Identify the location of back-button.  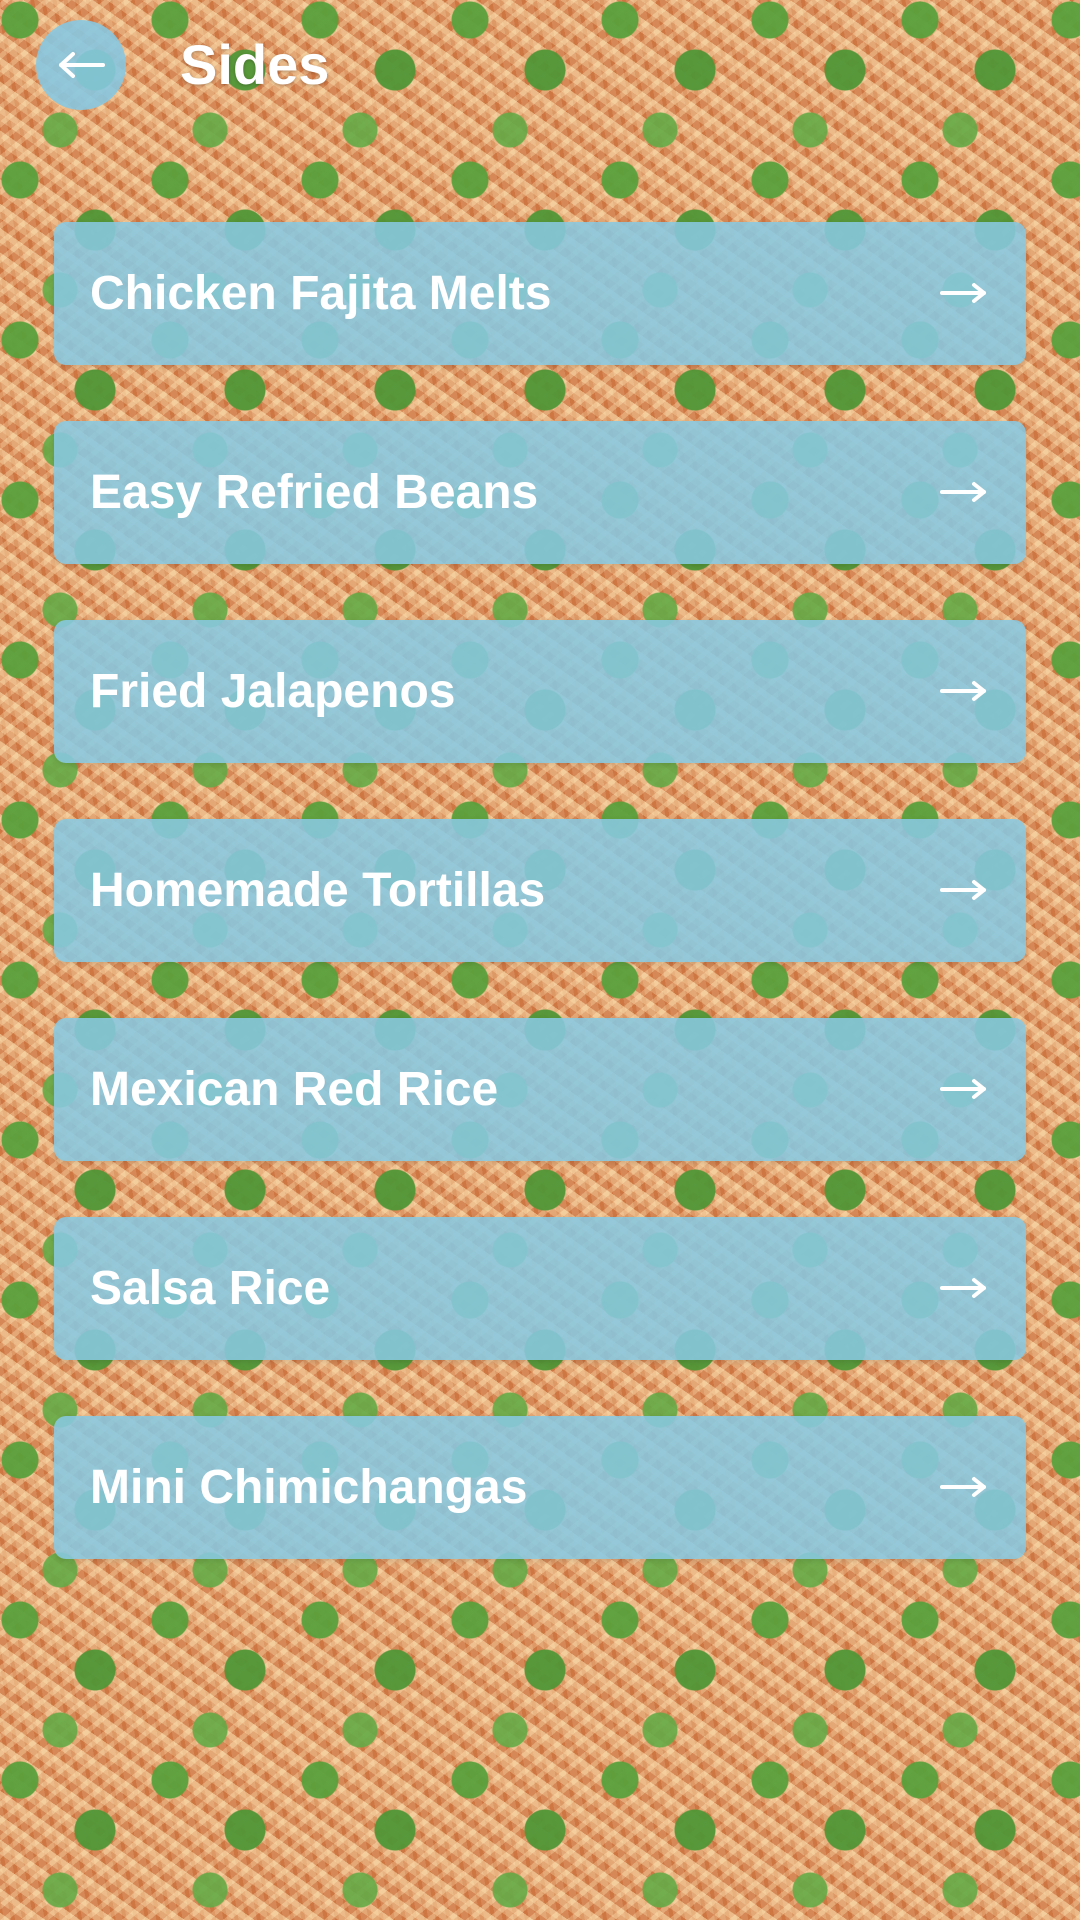
(81, 65).